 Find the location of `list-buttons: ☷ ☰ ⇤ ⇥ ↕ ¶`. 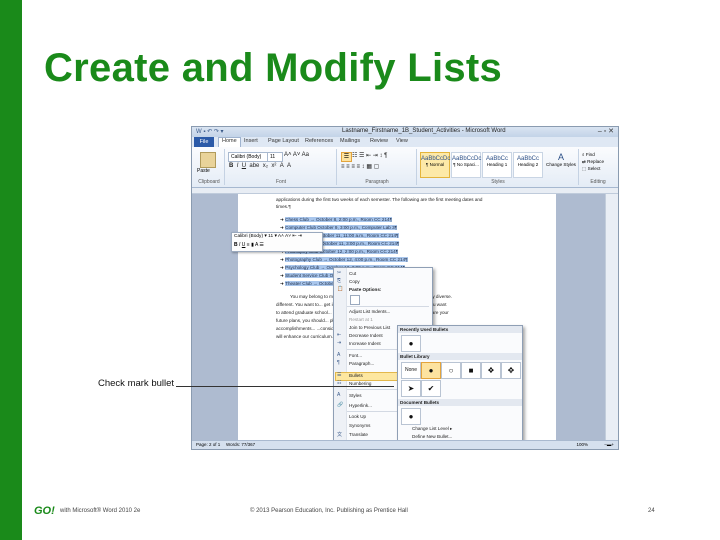

list-buttons: ☷ ☰ ⇤ ⇥ ↕ ¶ is located at coordinates (369, 155).